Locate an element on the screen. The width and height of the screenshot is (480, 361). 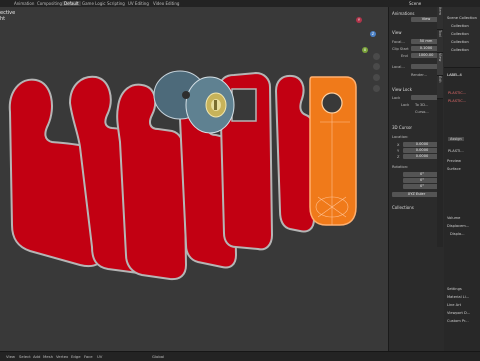
tab-game-logic: Game Logic is located at coordinates (94, 3).